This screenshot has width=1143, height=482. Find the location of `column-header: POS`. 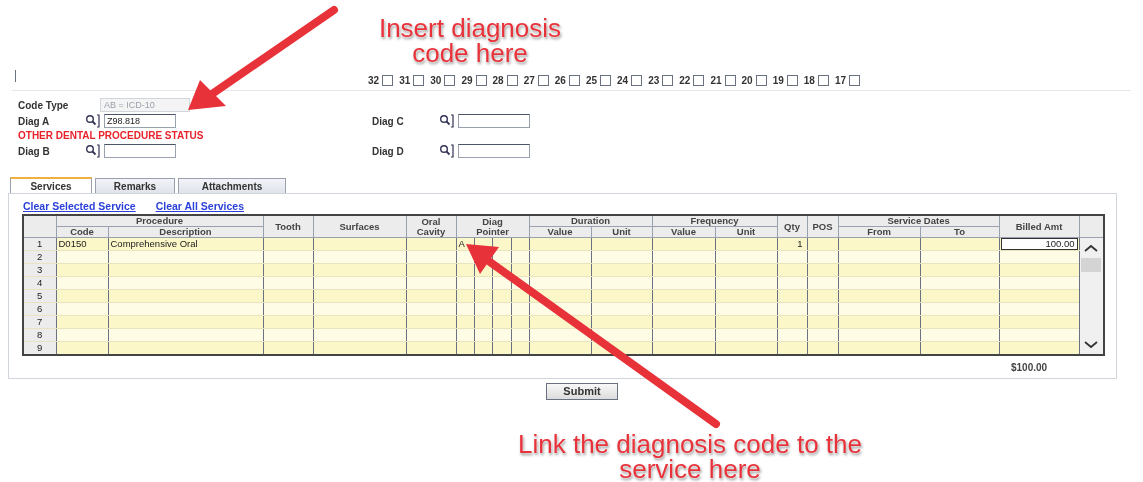

column-header: POS is located at coordinates (823, 226).